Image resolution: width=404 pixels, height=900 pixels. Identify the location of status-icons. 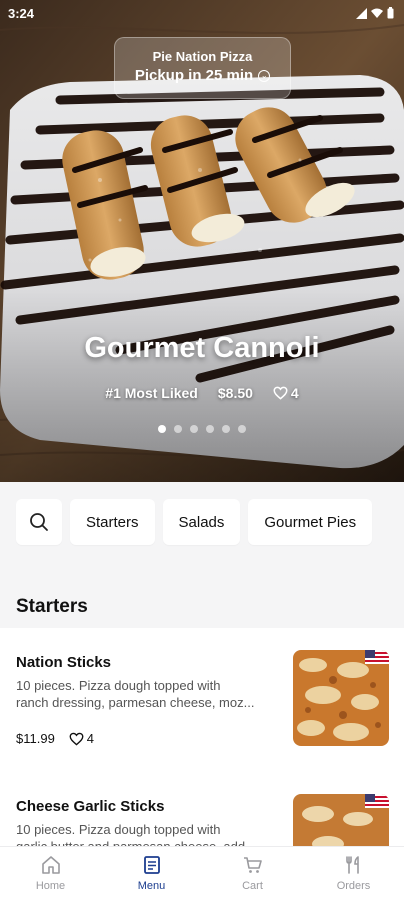
(375, 13).